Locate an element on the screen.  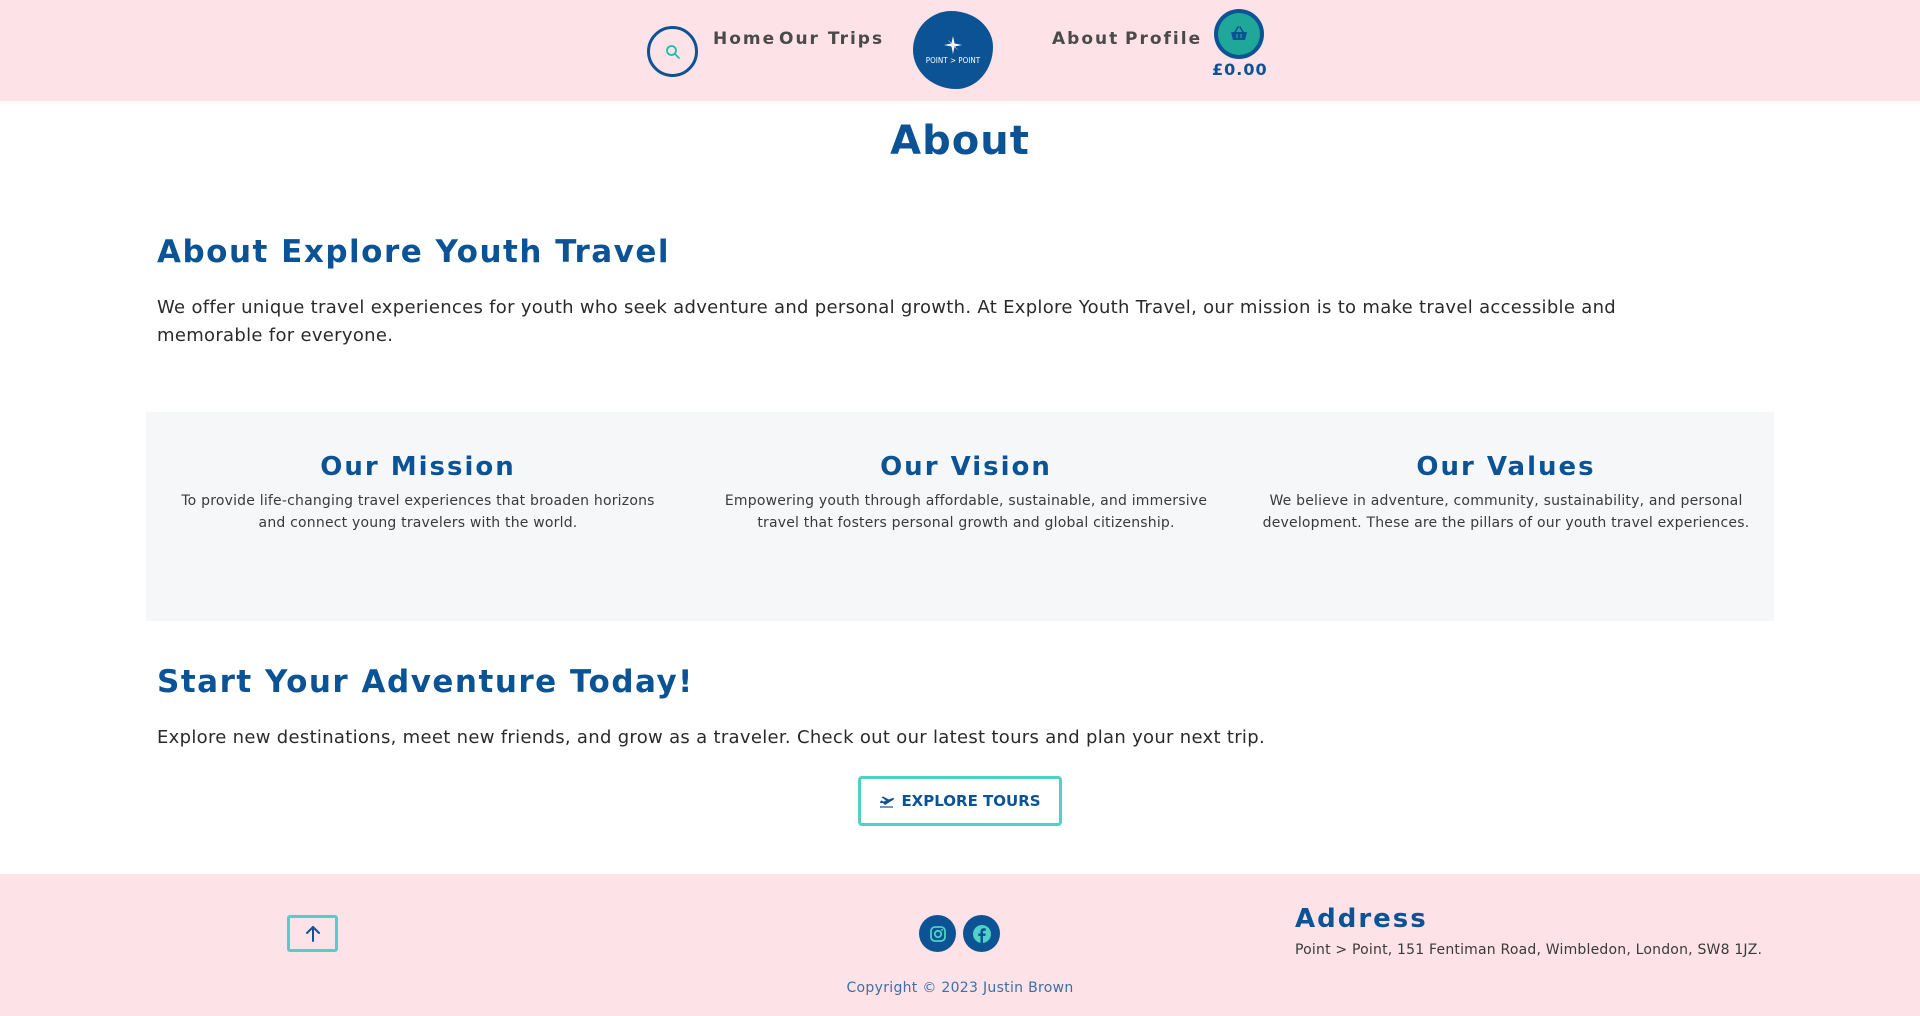
feature-title: Our Values is located at coordinates (1506, 467).